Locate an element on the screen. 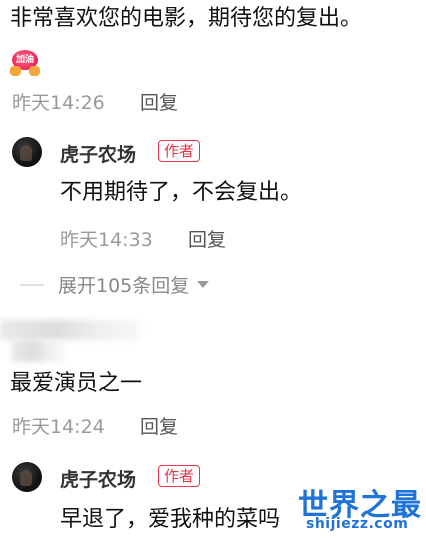 The width and height of the screenshot is (426, 538). left-fist-icon is located at coordinates (15, 71).